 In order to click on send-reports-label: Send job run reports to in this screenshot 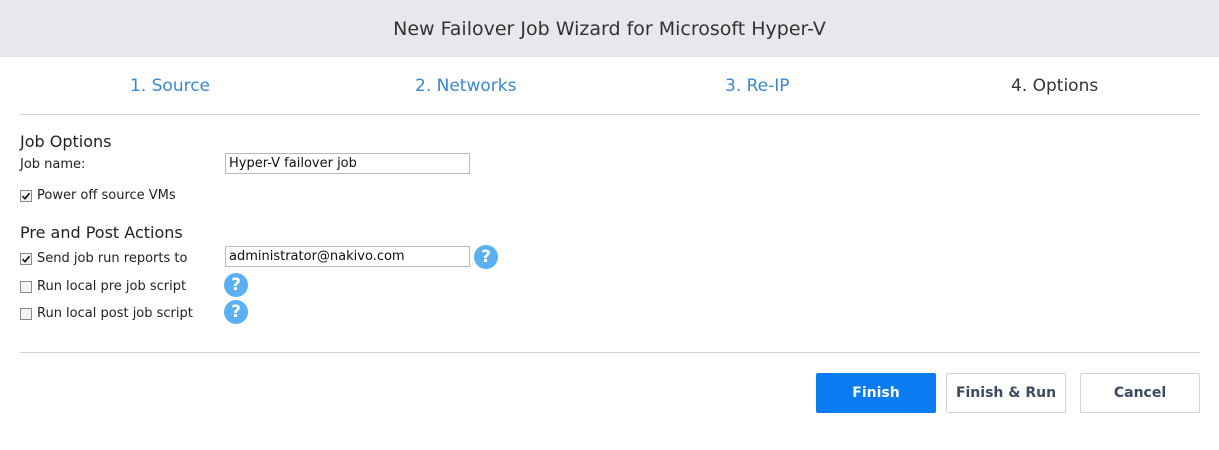, I will do `click(112, 258)`.